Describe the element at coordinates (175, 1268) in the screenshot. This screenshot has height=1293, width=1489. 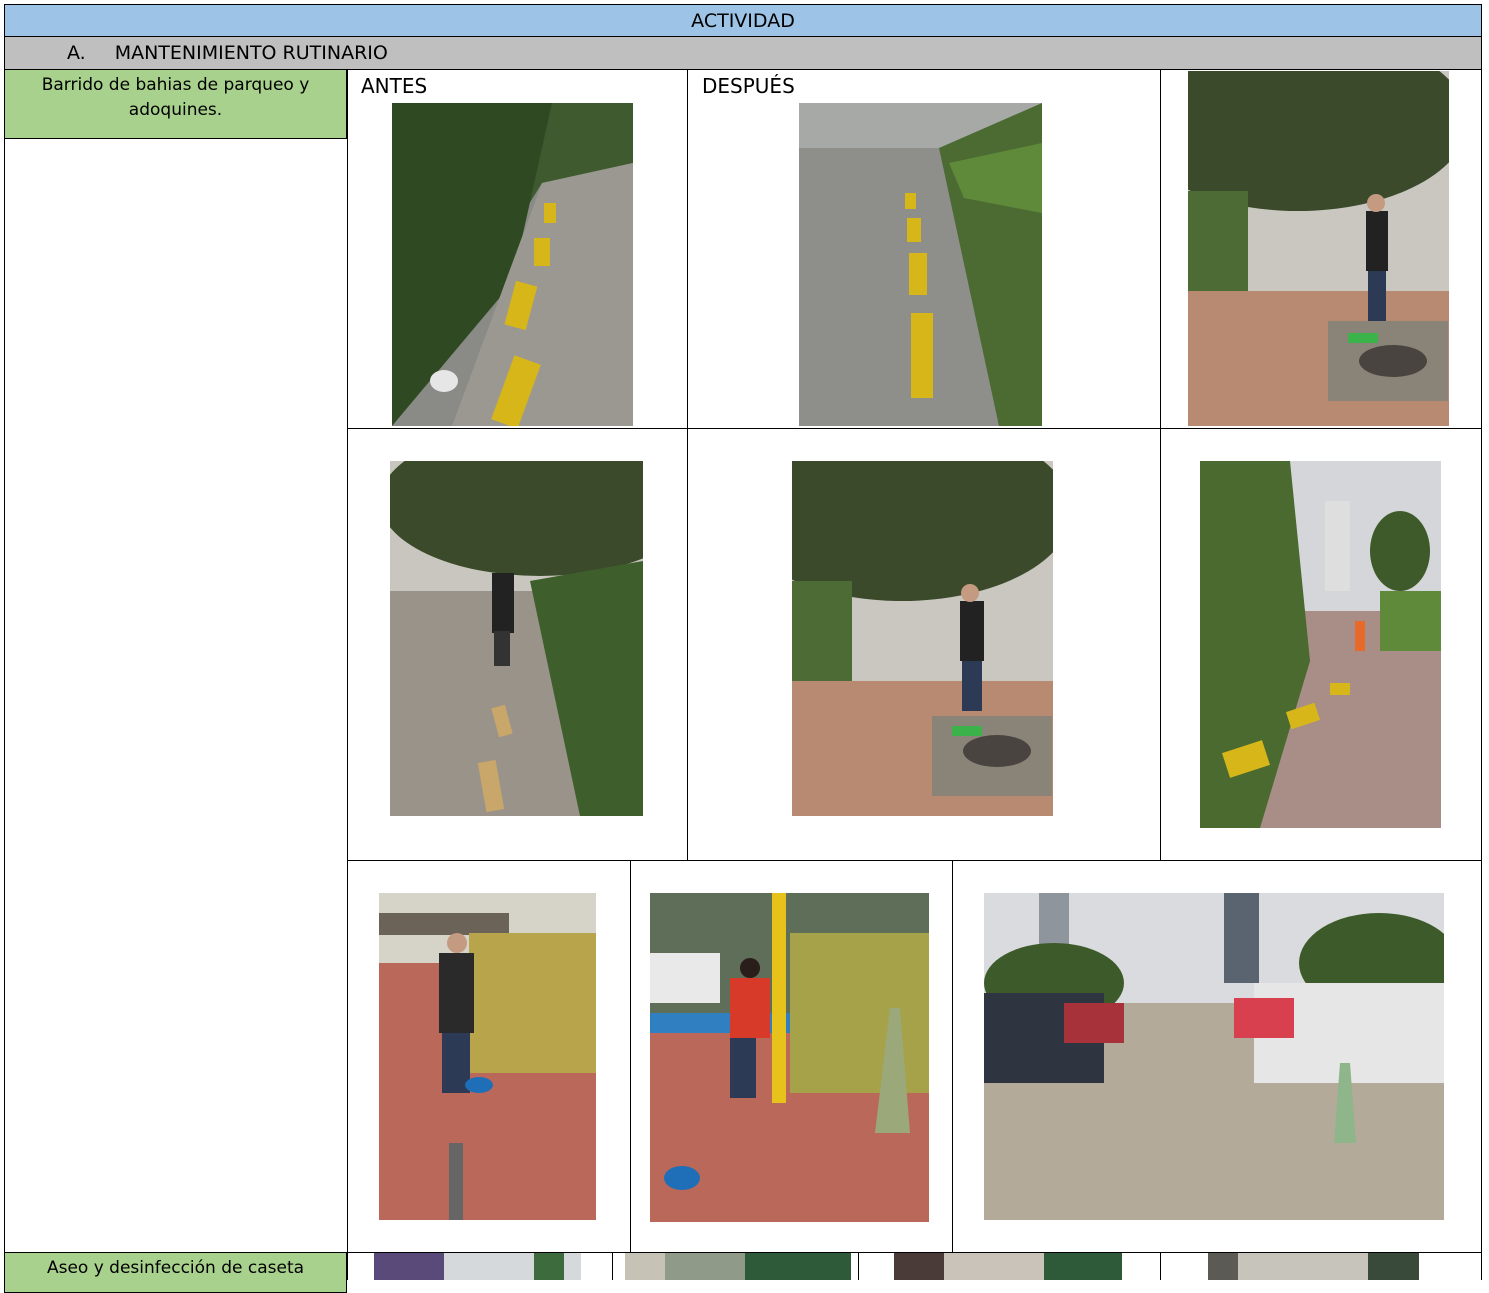
I see `activity-label: Aseo y desinfección de caseta` at that location.